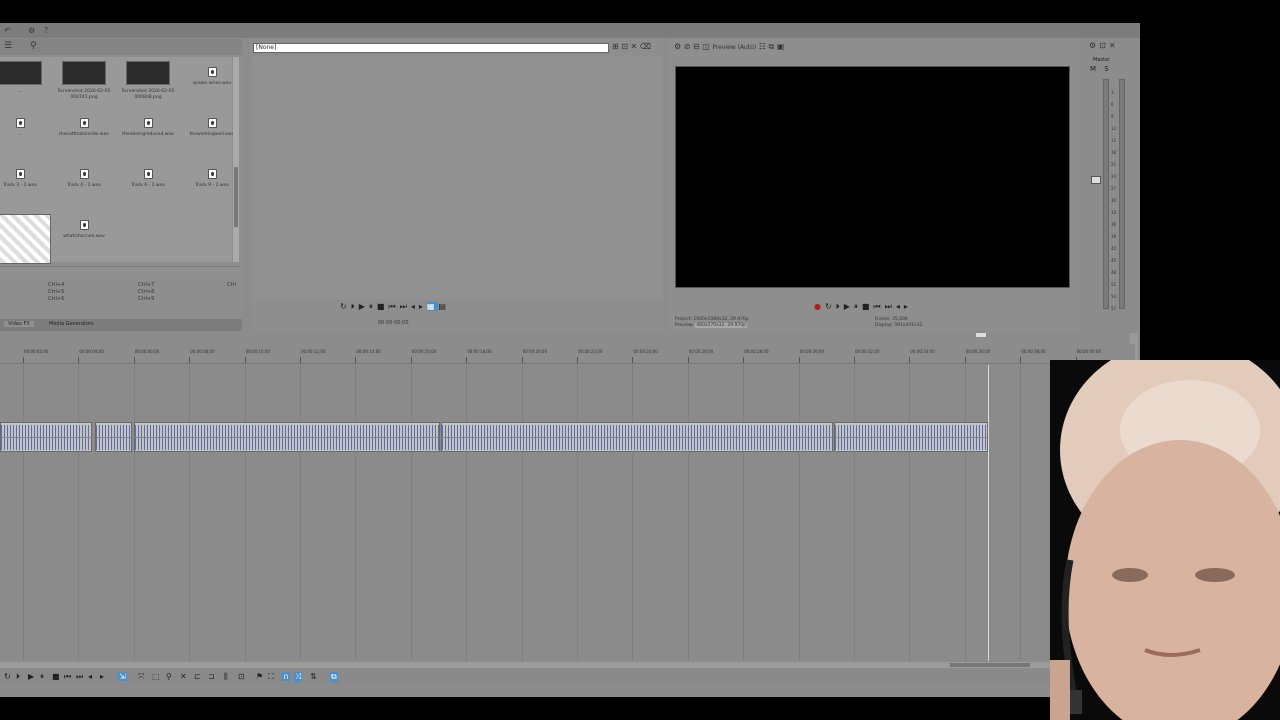  What do you see at coordinates (1096, 180) in the screenshot?
I see `master-fader` at bounding box center [1096, 180].